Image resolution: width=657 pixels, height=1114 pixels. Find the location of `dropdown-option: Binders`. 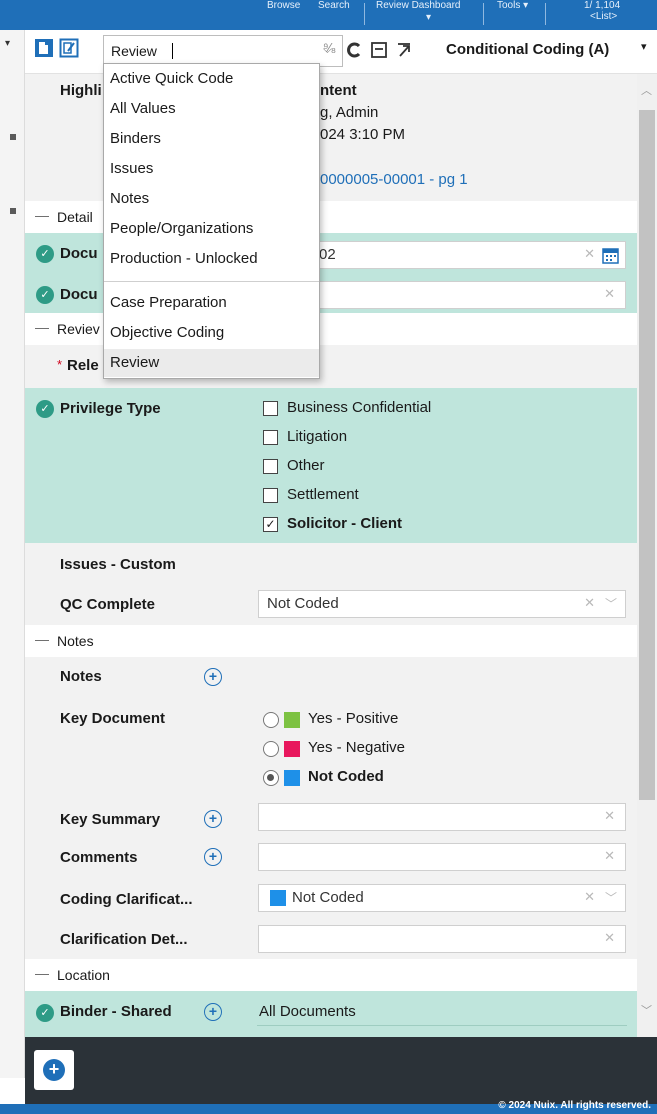

dropdown-option: Binders is located at coordinates (211, 139).